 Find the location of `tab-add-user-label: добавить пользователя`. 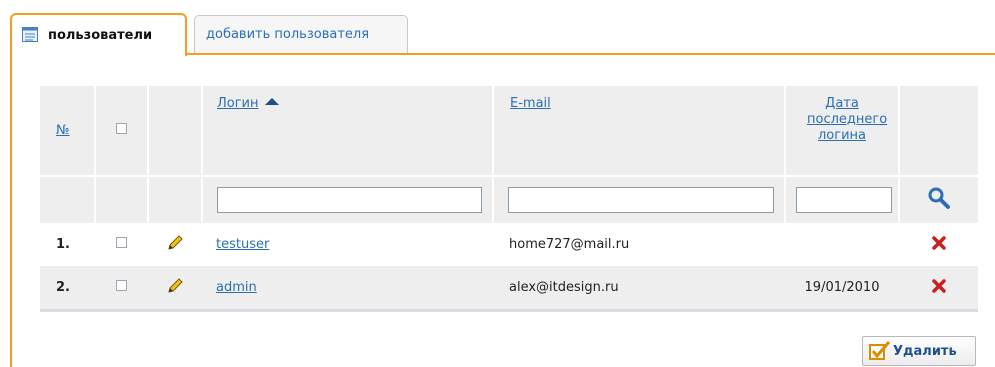

tab-add-user-label: добавить пользователя is located at coordinates (288, 34).